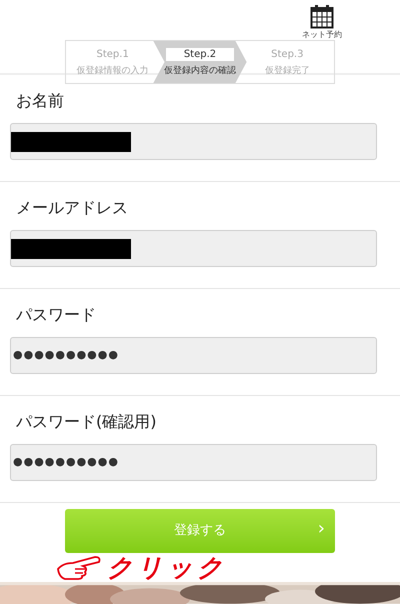 This screenshot has height=604, width=400. I want to click on reservation-link: ネット予約, so click(322, 35).